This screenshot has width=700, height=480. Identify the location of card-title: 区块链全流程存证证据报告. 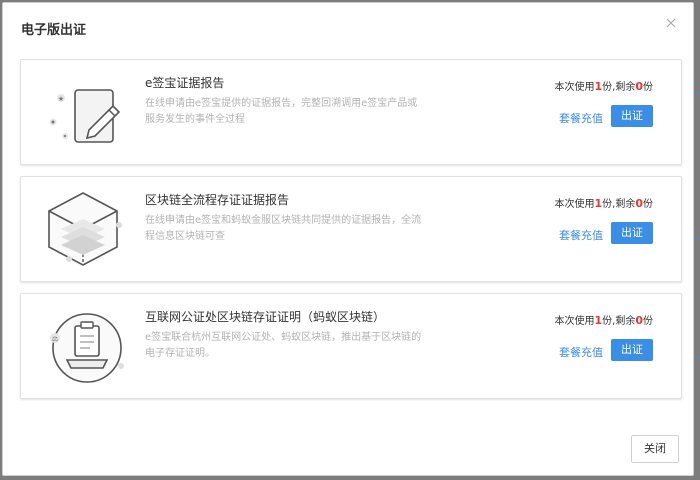
(217, 200).